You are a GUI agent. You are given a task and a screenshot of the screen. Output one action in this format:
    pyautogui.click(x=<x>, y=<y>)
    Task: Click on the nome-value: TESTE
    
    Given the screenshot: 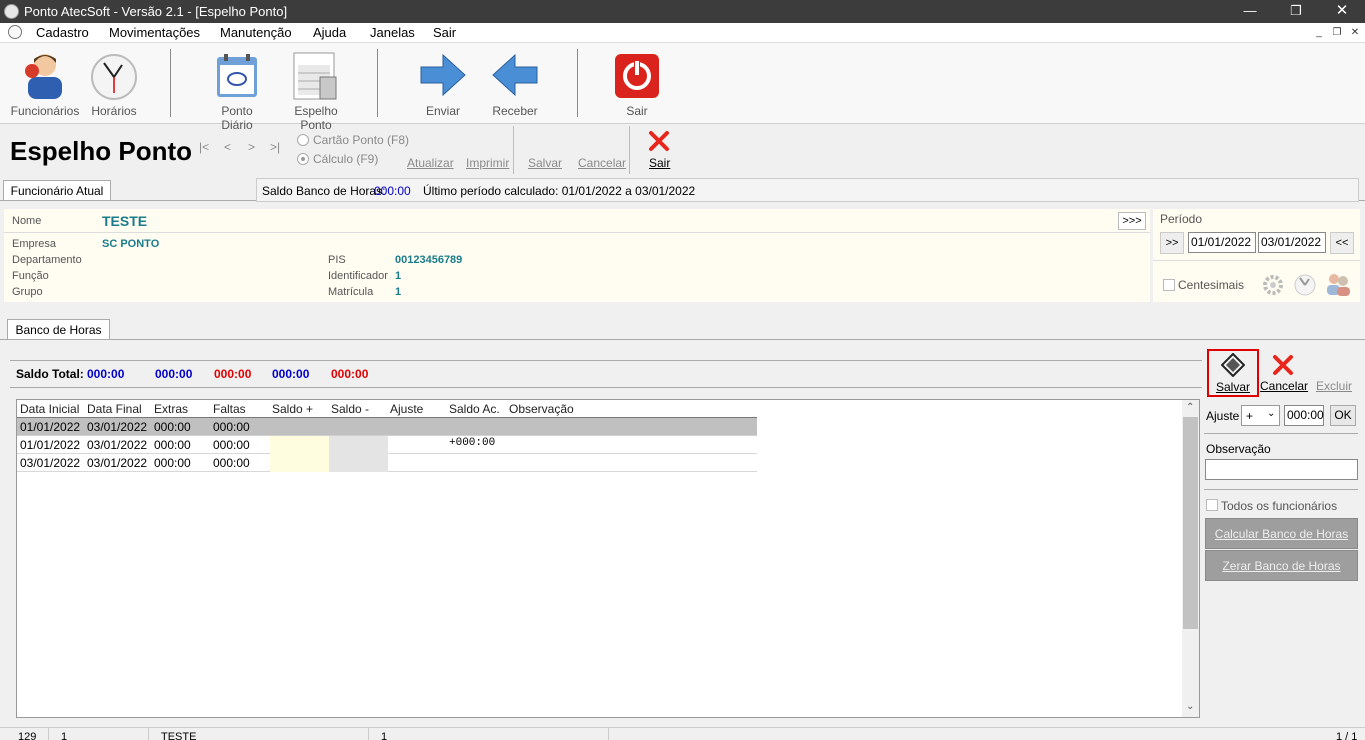 What is the action you would take?
    pyautogui.click(x=125, y=221)
    